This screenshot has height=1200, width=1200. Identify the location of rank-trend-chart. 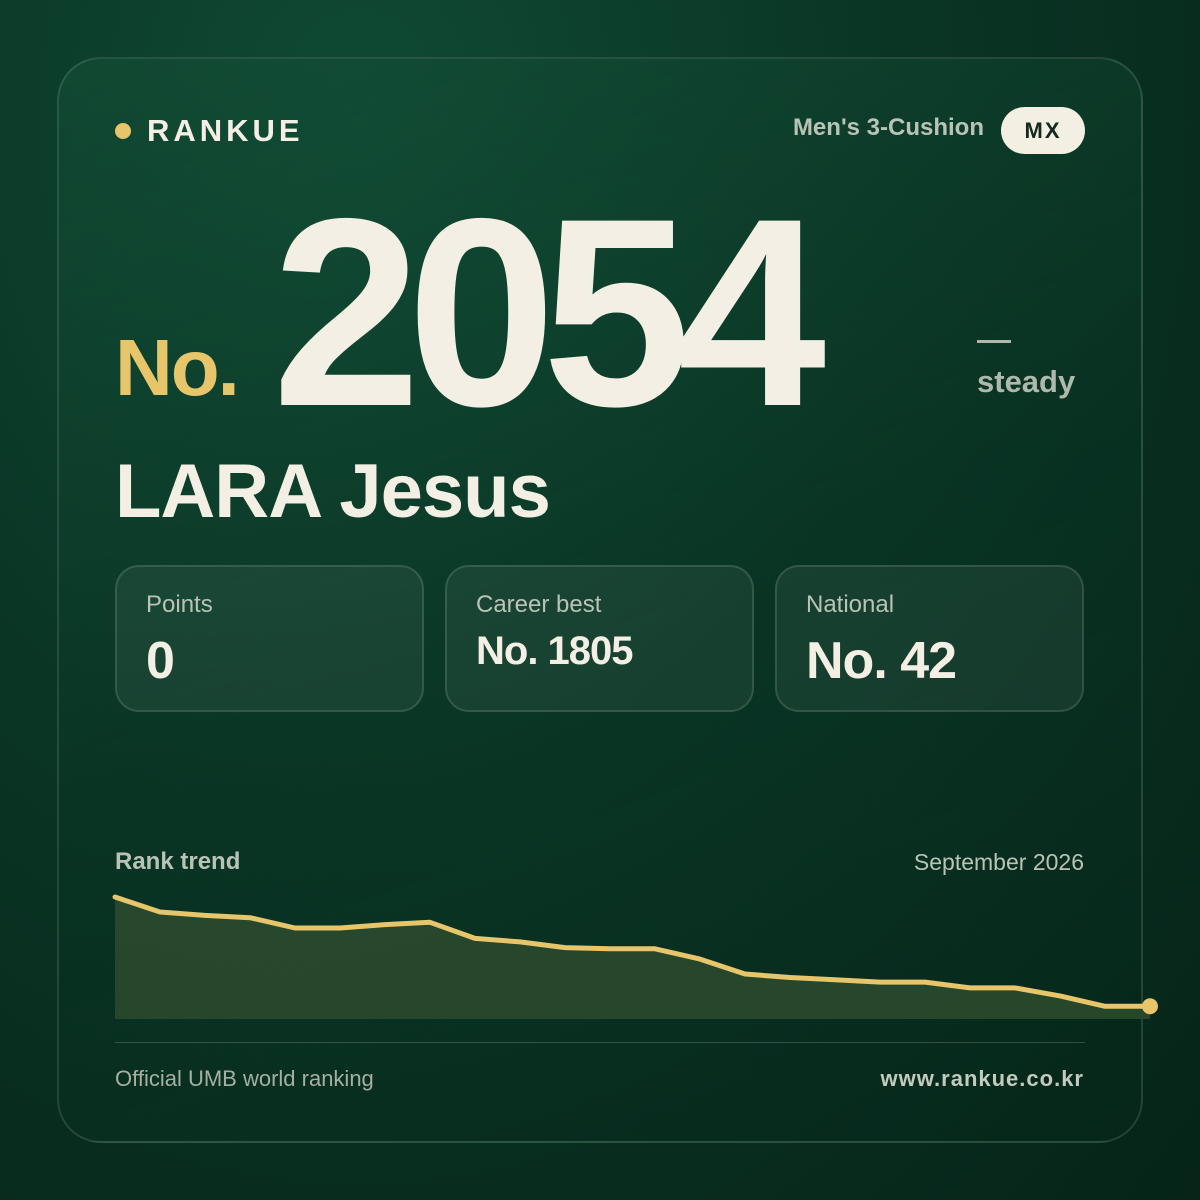
(635, 956).